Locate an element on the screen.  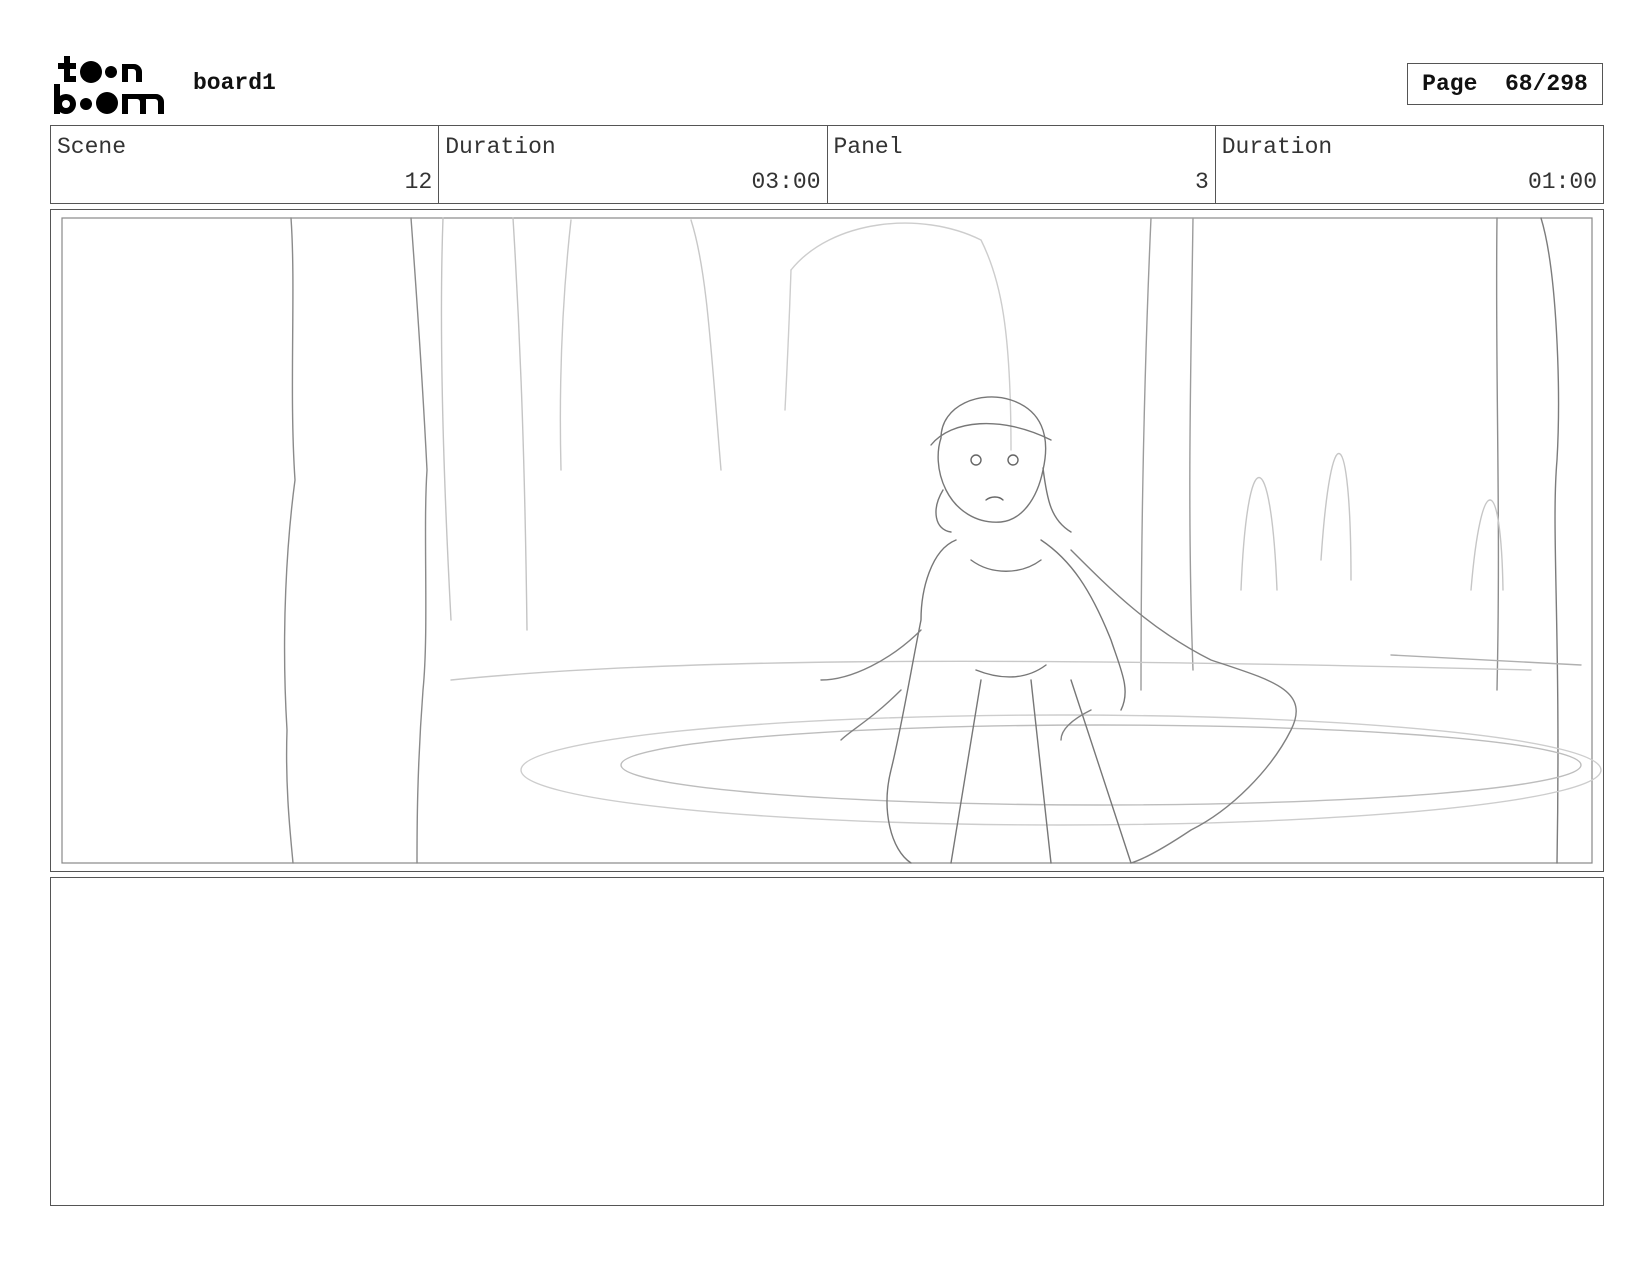
page-number: 68/298 is located at coordinates (1546, 84).